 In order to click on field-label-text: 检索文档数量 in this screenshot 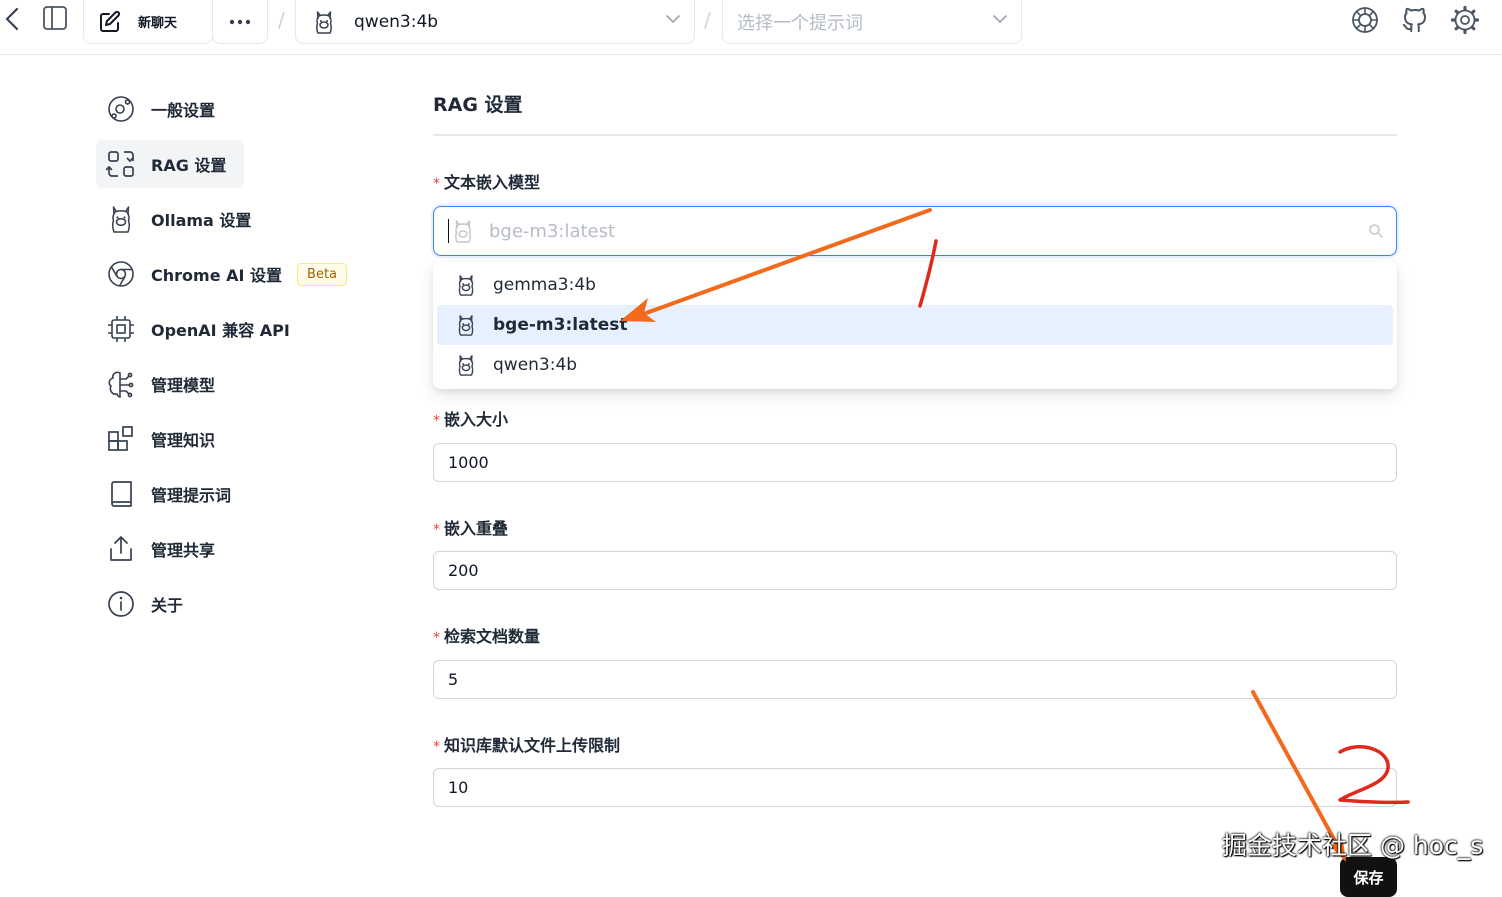, I will do `click(492, 636)`.